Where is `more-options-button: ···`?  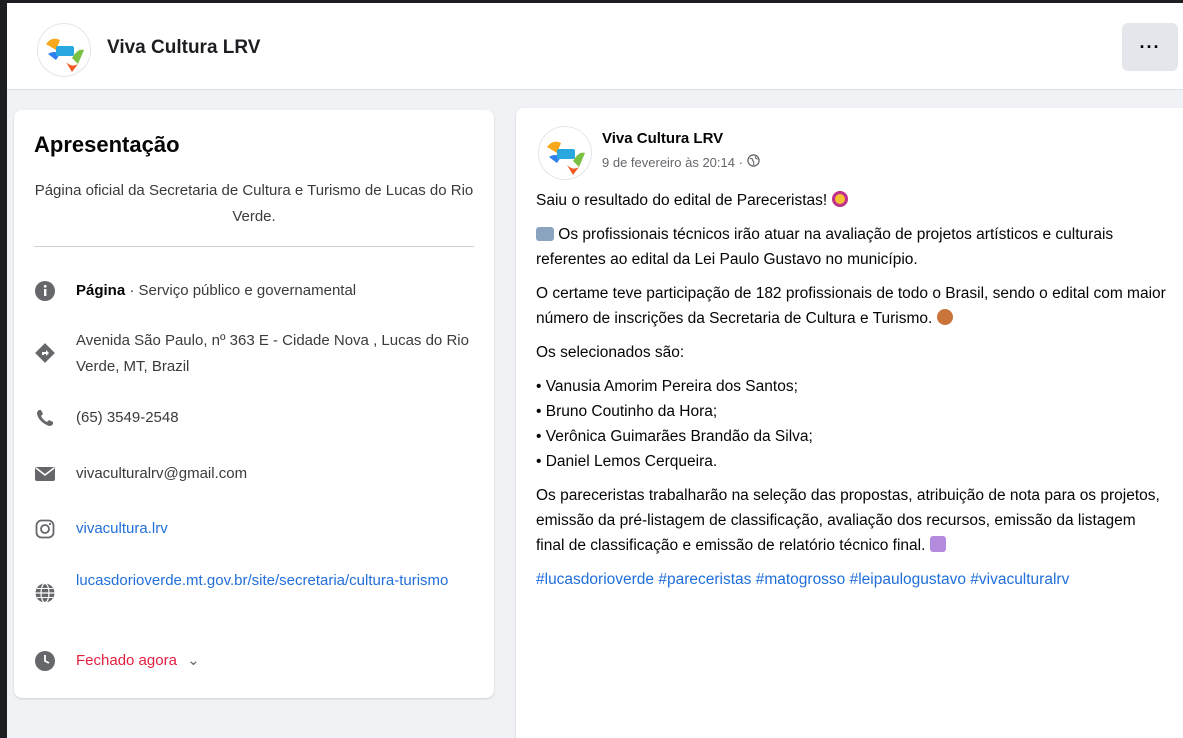
more-options-button: ··· is located at coordinates (1150, 47).